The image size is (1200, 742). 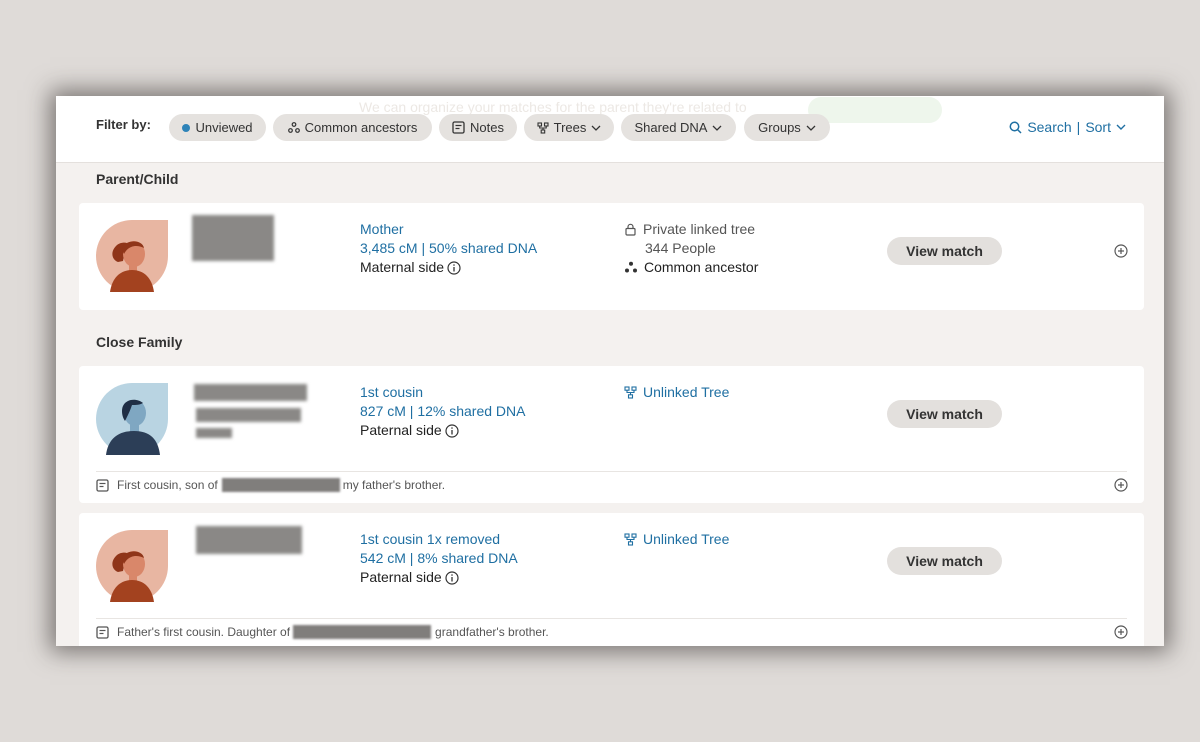 I want to click on search-icon, so click(x=1015, y=127).